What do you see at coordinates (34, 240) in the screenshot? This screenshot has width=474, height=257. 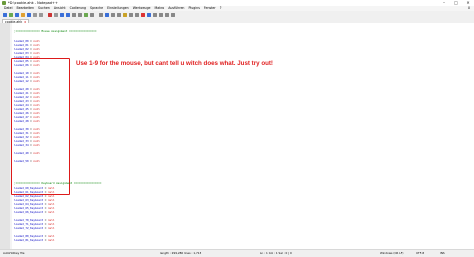 I see `code-line: loaded_81_Keyboard = null` at bounding box center [34, 240].